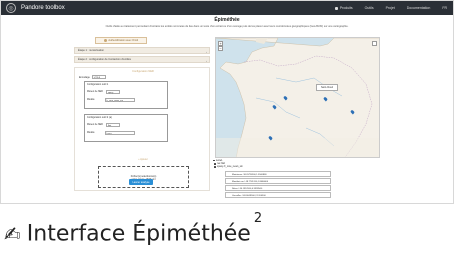 The width and height of the screenshot is (454, 263). I want to click on tree-node: spacy-fr_core_news_sm, so click(228, 166).